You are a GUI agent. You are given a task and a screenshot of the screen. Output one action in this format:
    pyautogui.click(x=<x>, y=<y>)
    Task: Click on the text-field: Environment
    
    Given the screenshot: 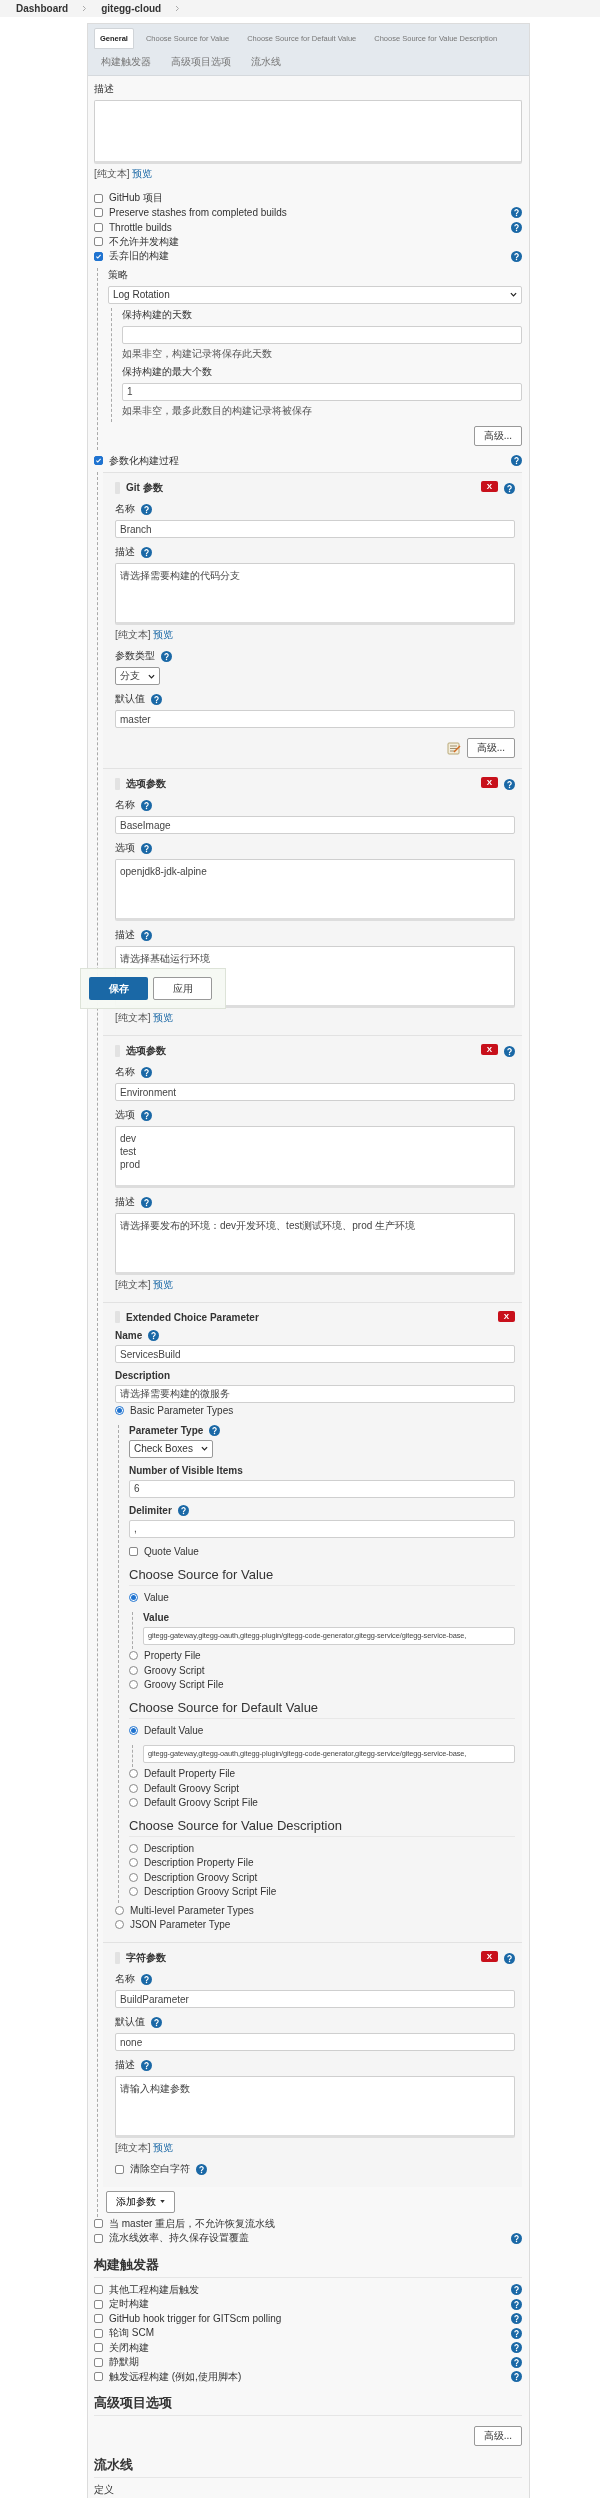 What is the action you would take?
    pyautogui.click(x=315, y=1092)
    